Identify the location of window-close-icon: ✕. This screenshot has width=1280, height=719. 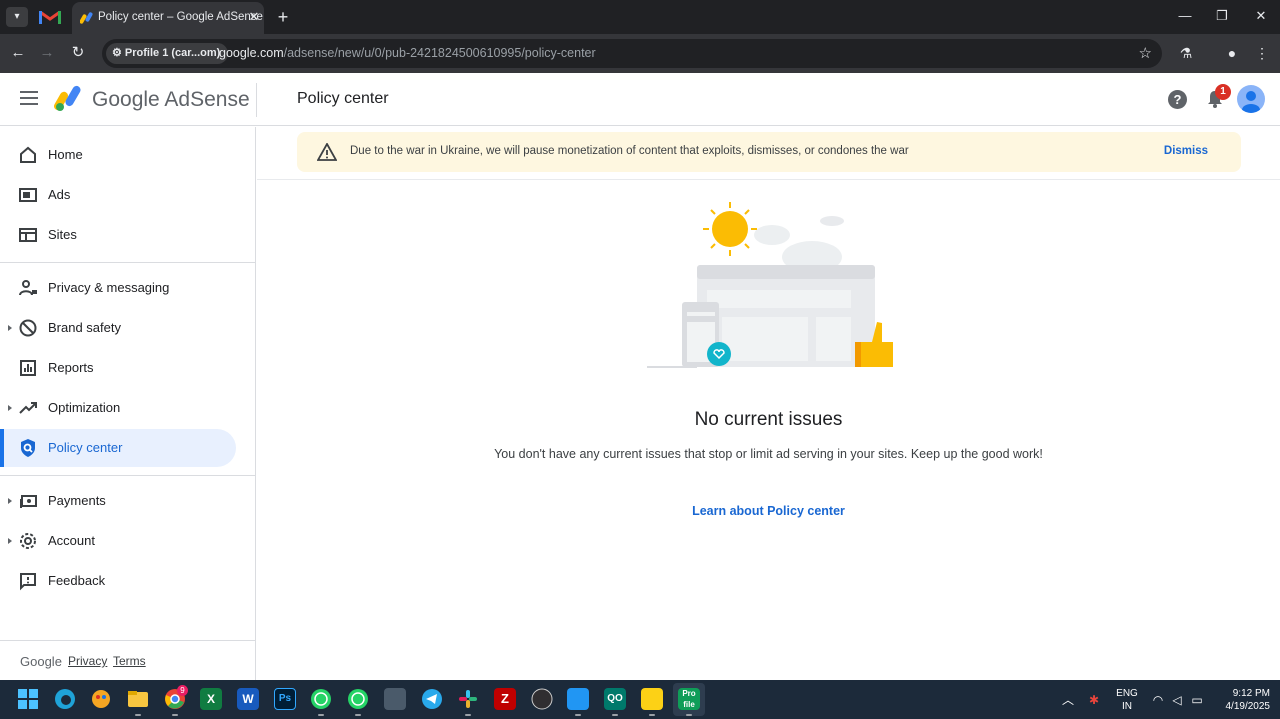
(1261, 16).